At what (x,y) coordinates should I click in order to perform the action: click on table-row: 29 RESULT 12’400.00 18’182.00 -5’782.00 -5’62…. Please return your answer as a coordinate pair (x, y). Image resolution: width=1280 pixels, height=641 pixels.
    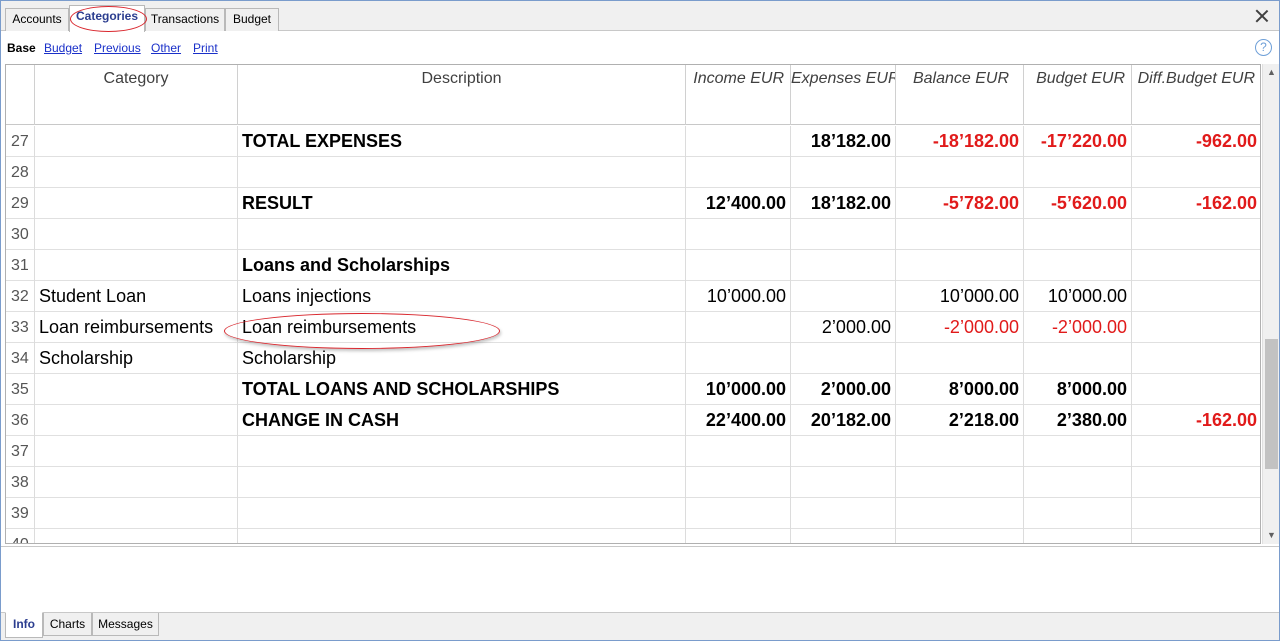
    Looking at the image, I should click on (633, 203).